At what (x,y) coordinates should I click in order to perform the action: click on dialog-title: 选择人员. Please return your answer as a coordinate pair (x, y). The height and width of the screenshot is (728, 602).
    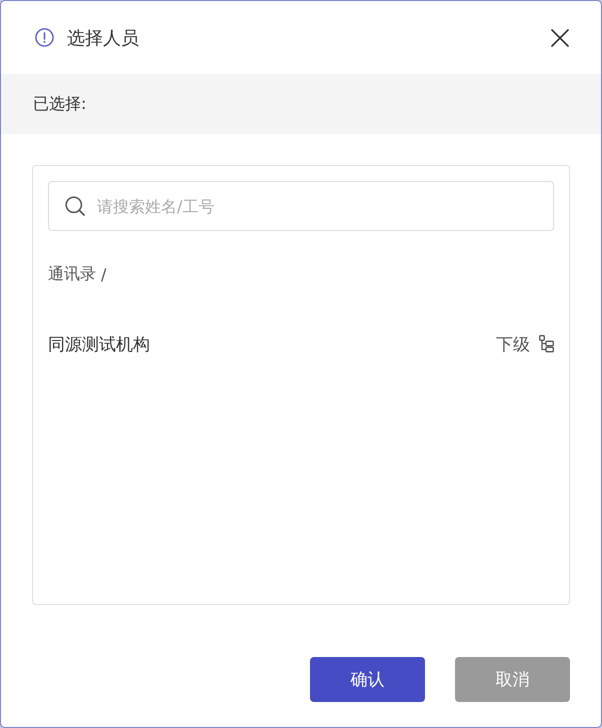
    Looking at the image, I should click on (103, 38).